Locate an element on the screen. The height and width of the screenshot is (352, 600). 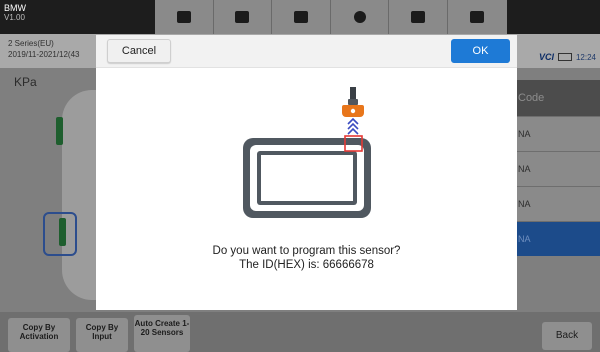
cancel-button: Cancel is located at coordinates (139, 51).